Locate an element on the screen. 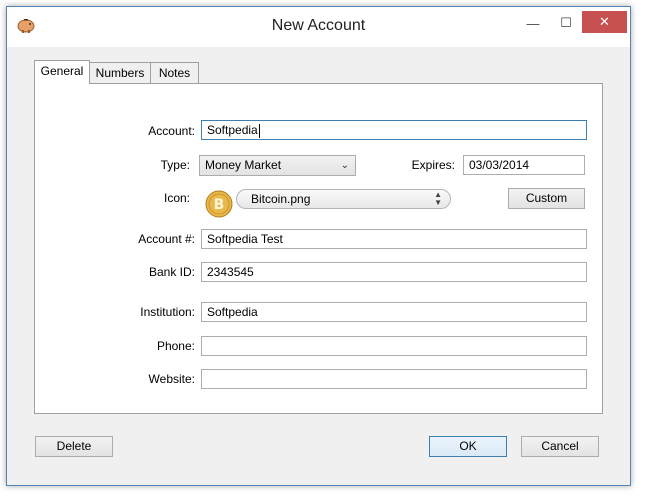  account-field: Softpedia is located at coordinates (394, 130).